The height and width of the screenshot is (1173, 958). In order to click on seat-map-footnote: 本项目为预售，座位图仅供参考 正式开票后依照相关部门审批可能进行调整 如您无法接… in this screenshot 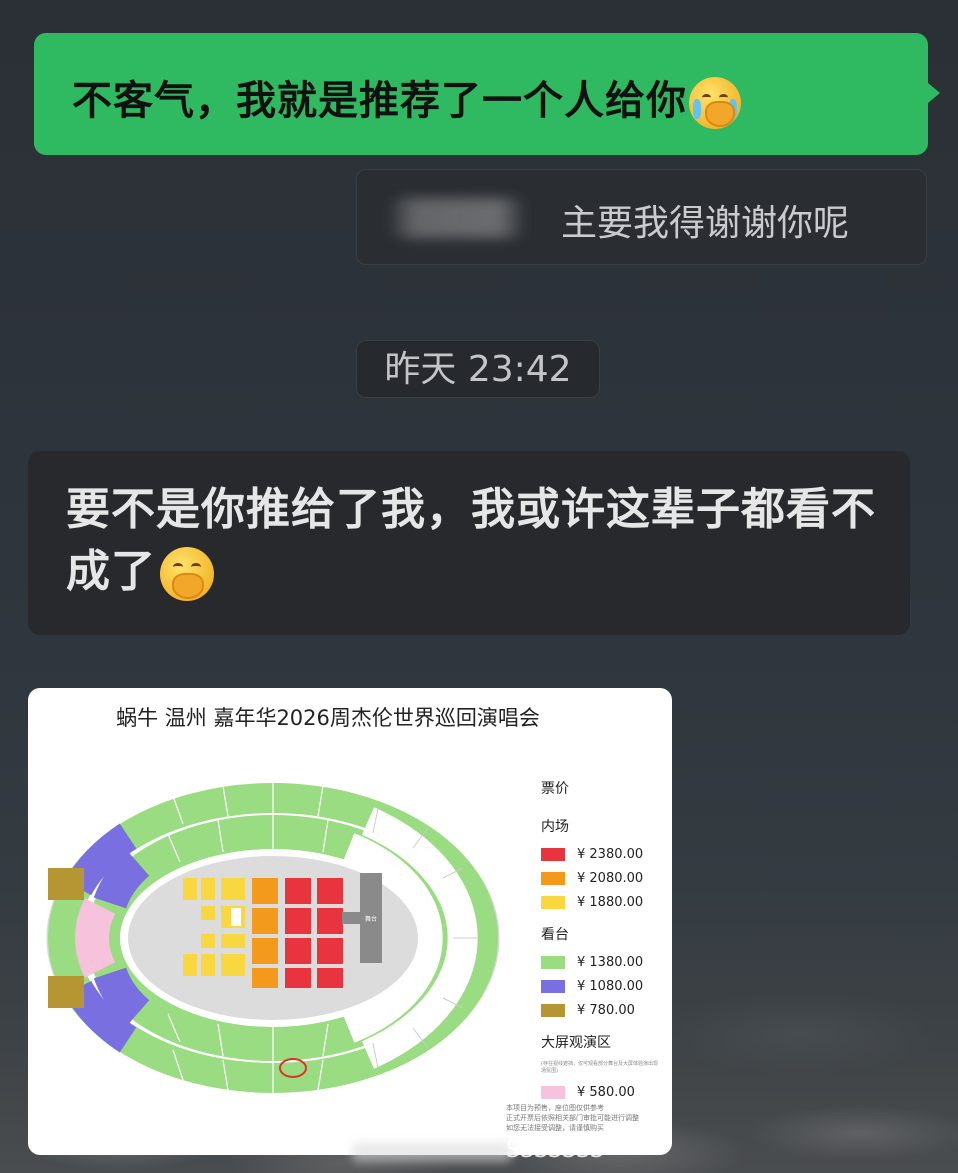, I will do `click(572, 1118)`.